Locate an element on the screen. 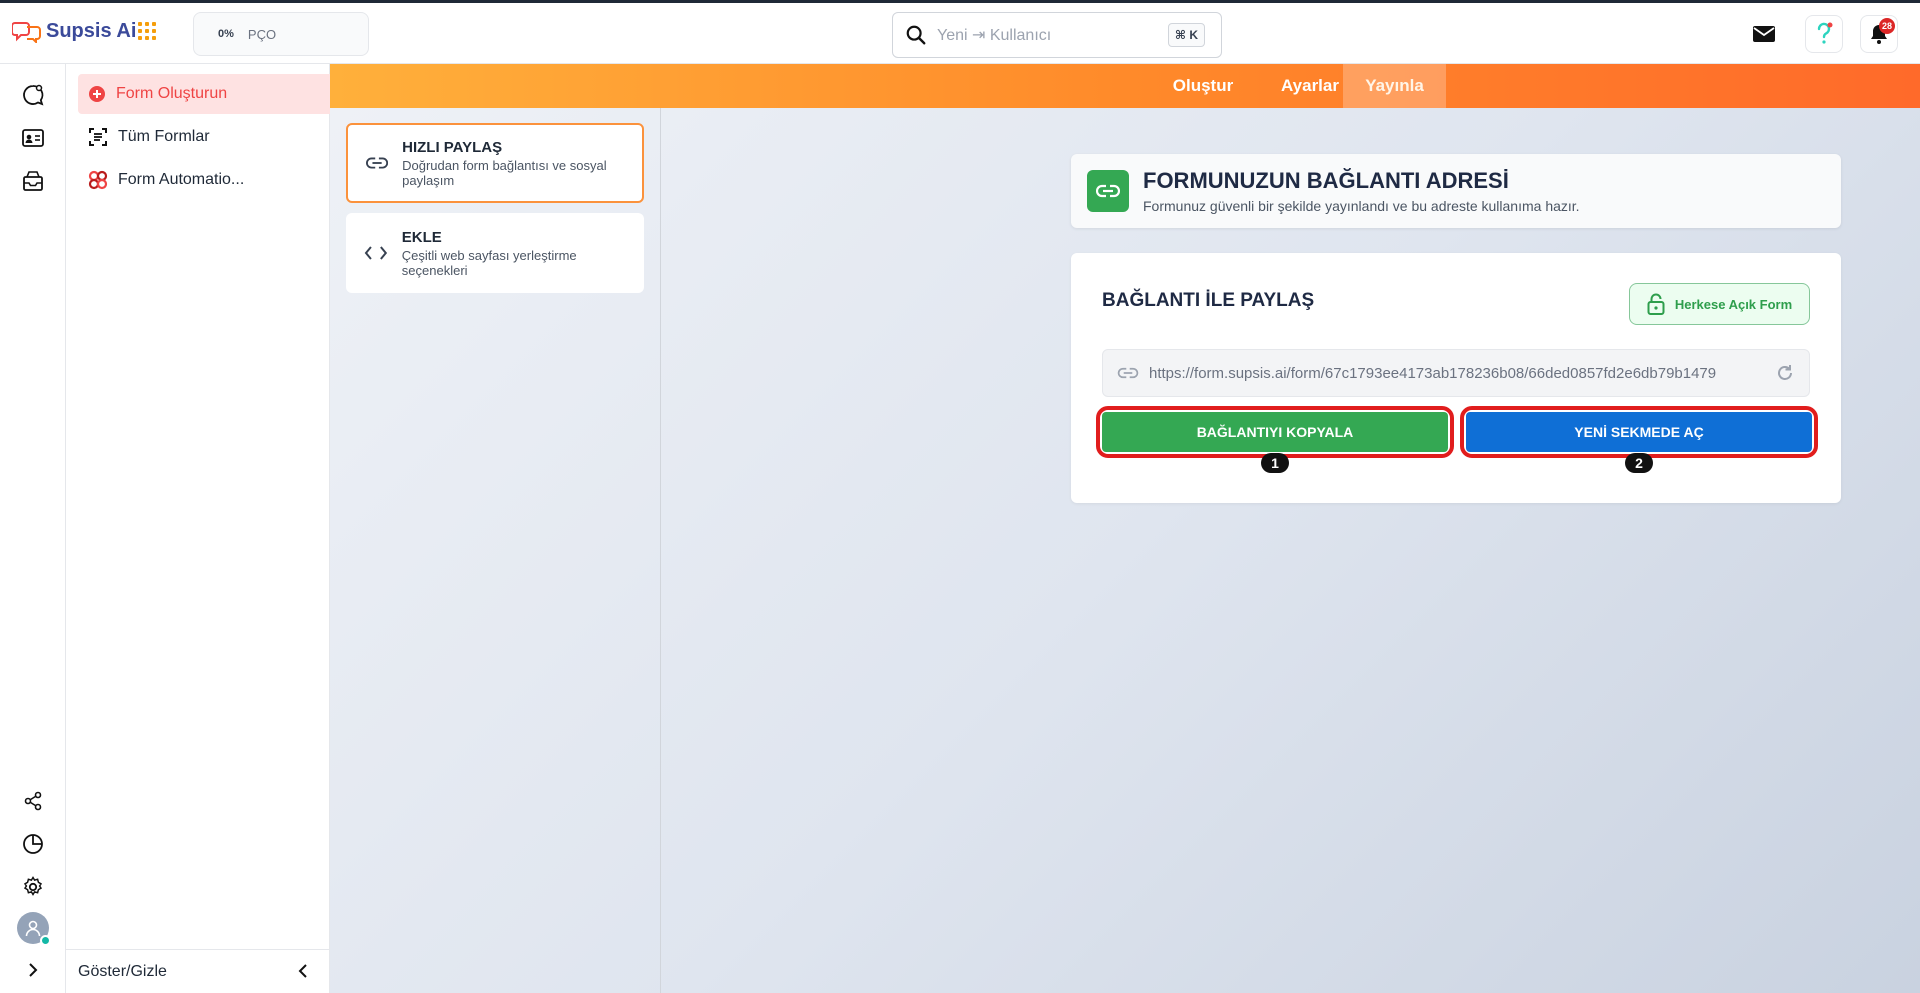 The image size is (1920, 993). id-card-icon is located at coordinates (33, 138).